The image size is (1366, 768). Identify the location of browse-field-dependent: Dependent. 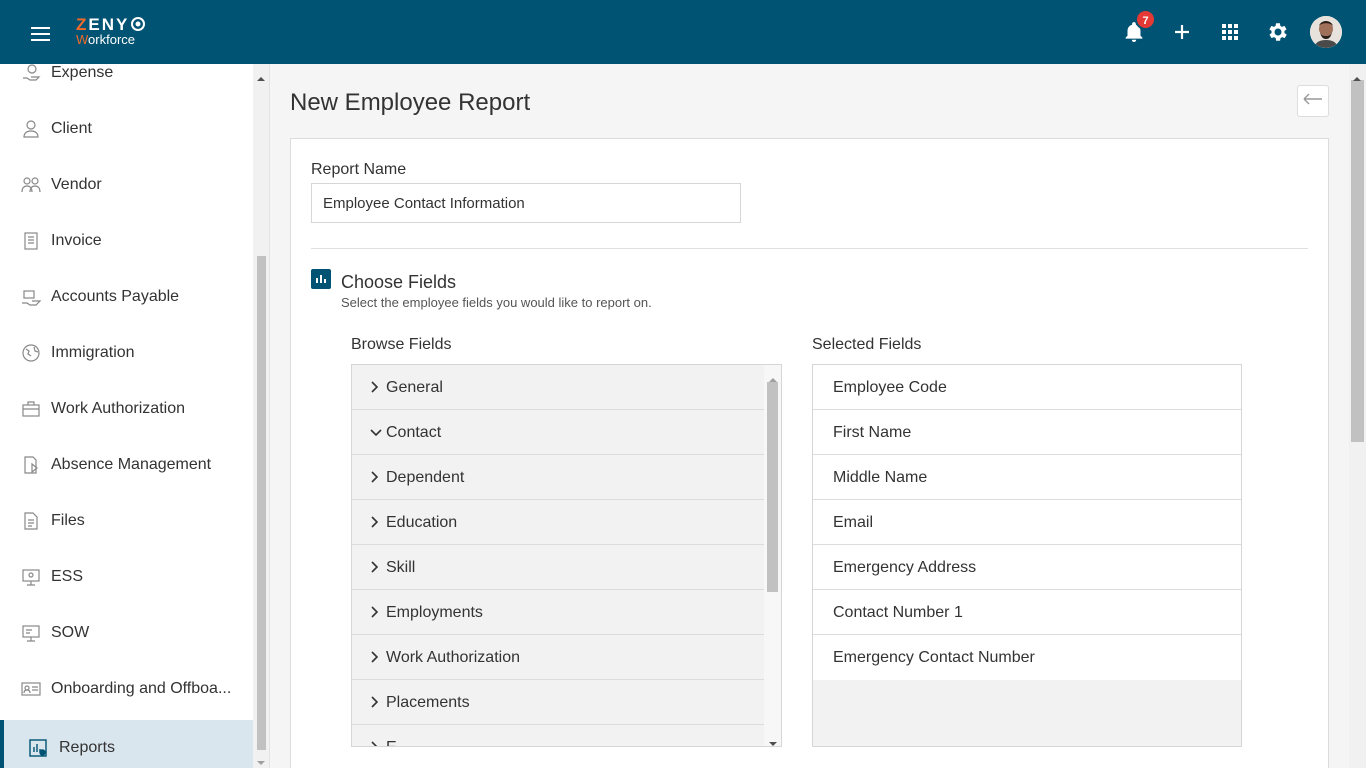
(558, 477).